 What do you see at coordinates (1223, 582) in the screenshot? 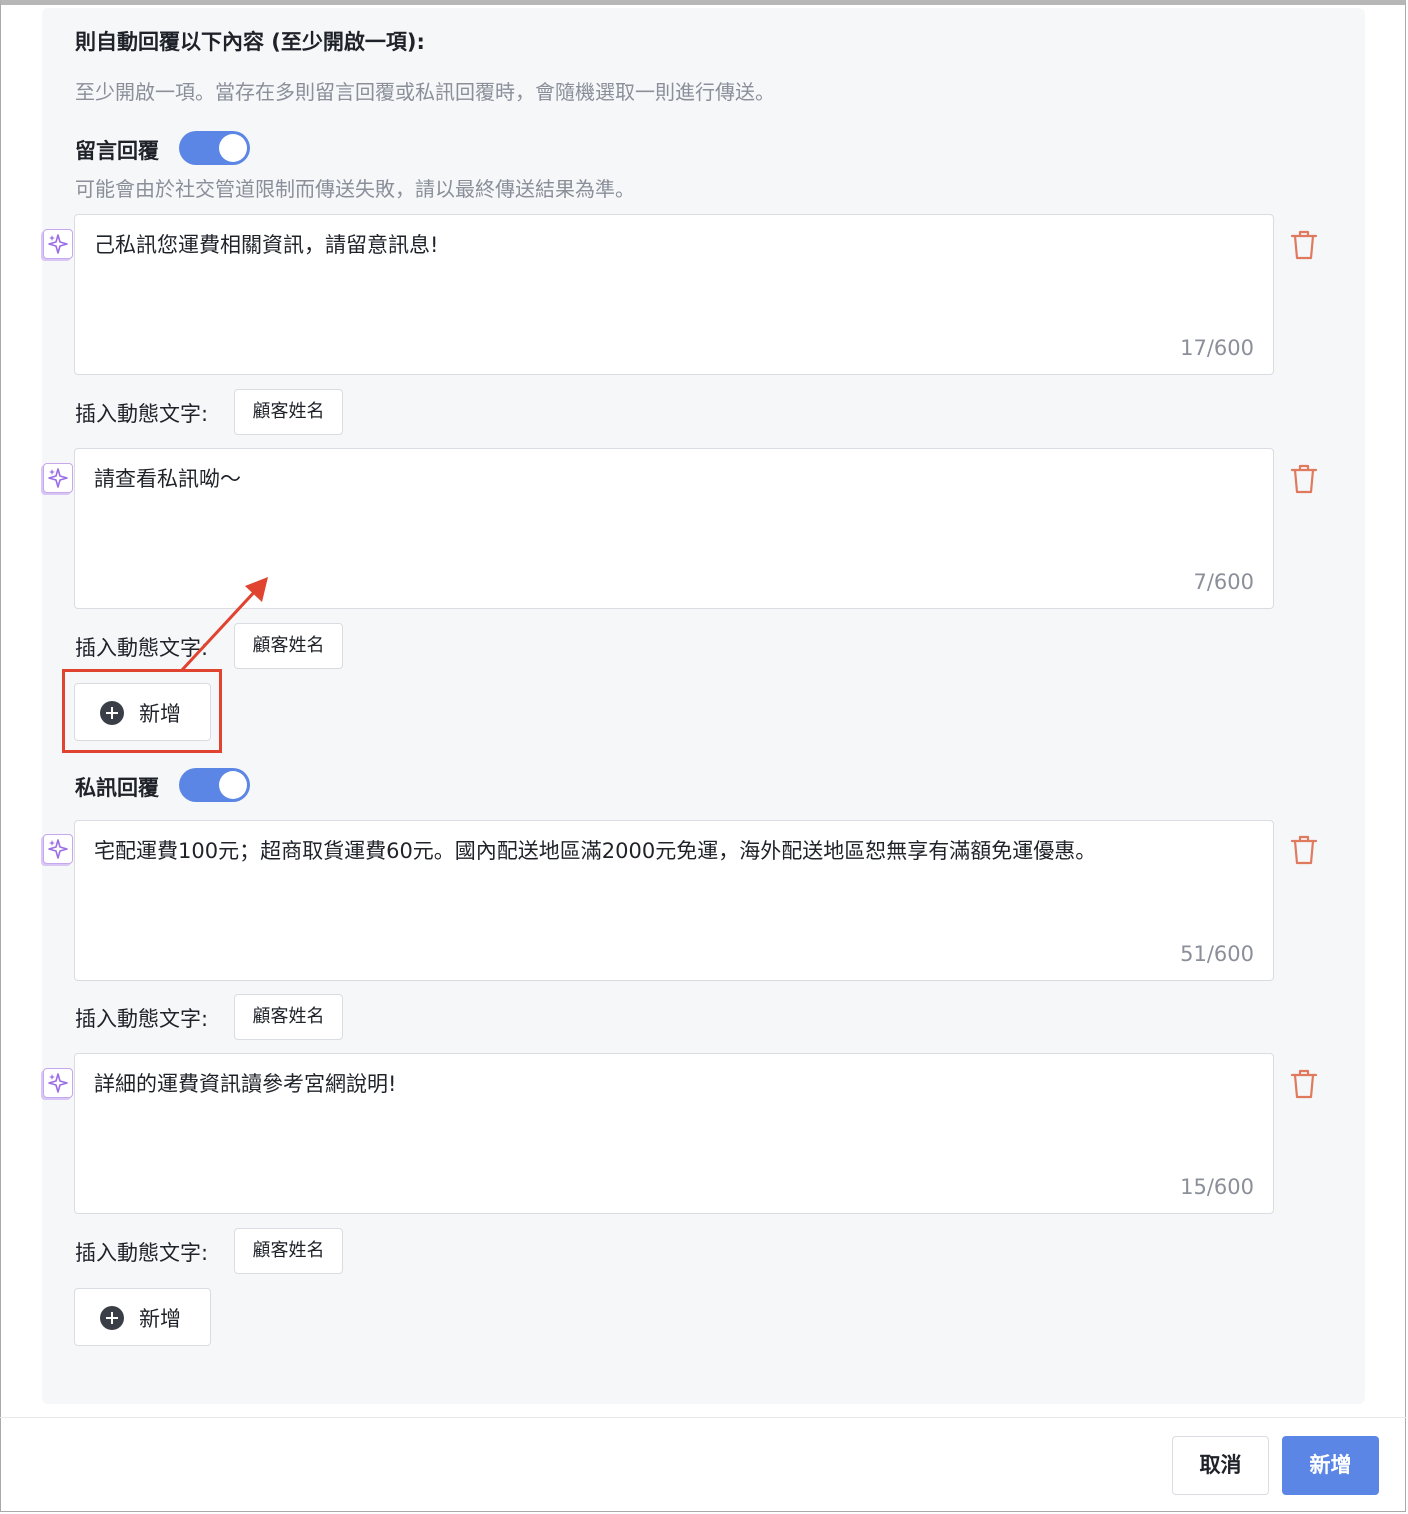
I see `comment-message-2-counter: 7/600` at bounding box center [1223, 582].